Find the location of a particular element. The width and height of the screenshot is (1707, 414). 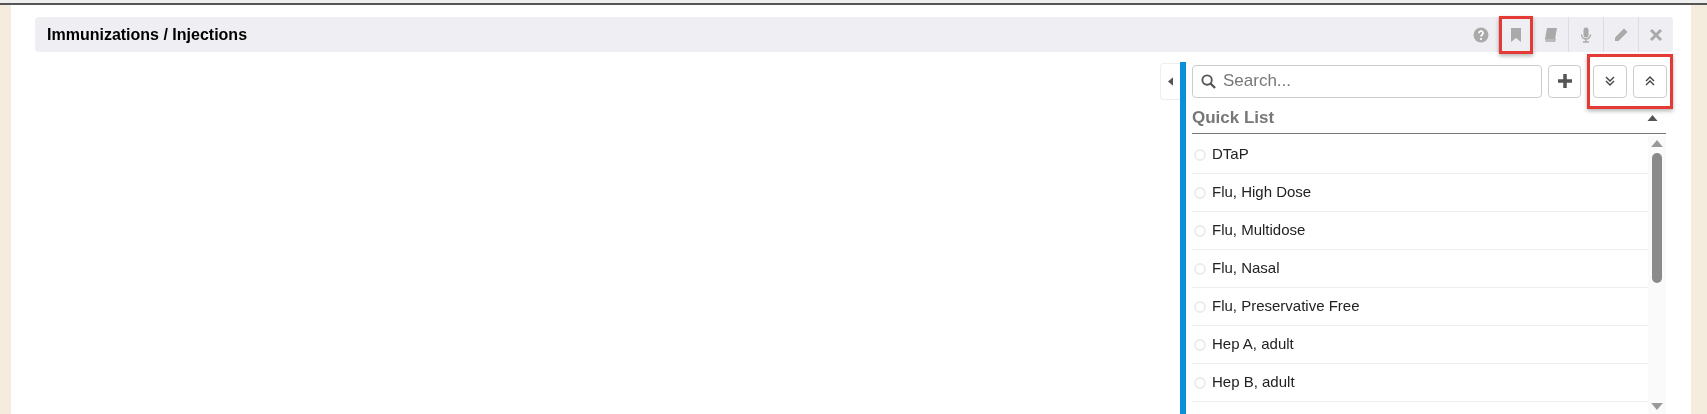

plus-icon is located at coordinates (1564, 81).